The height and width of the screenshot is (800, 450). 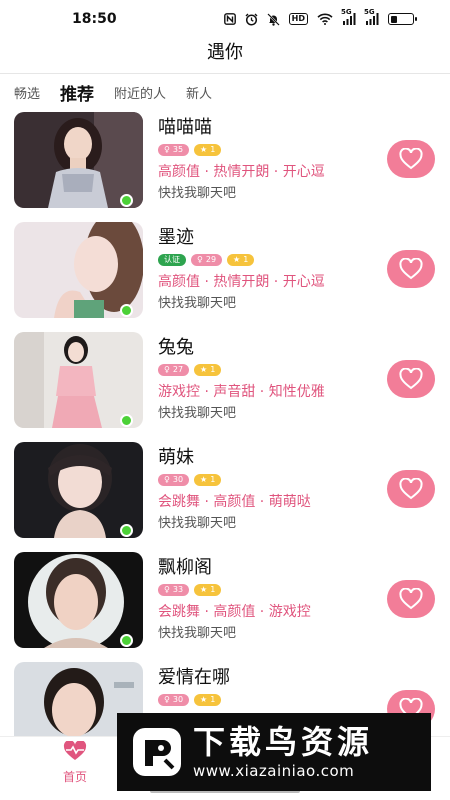 I want to click on watermark-banner: 下载鸟资源 www.xiazainiao.com, so click(x=274, y=752).